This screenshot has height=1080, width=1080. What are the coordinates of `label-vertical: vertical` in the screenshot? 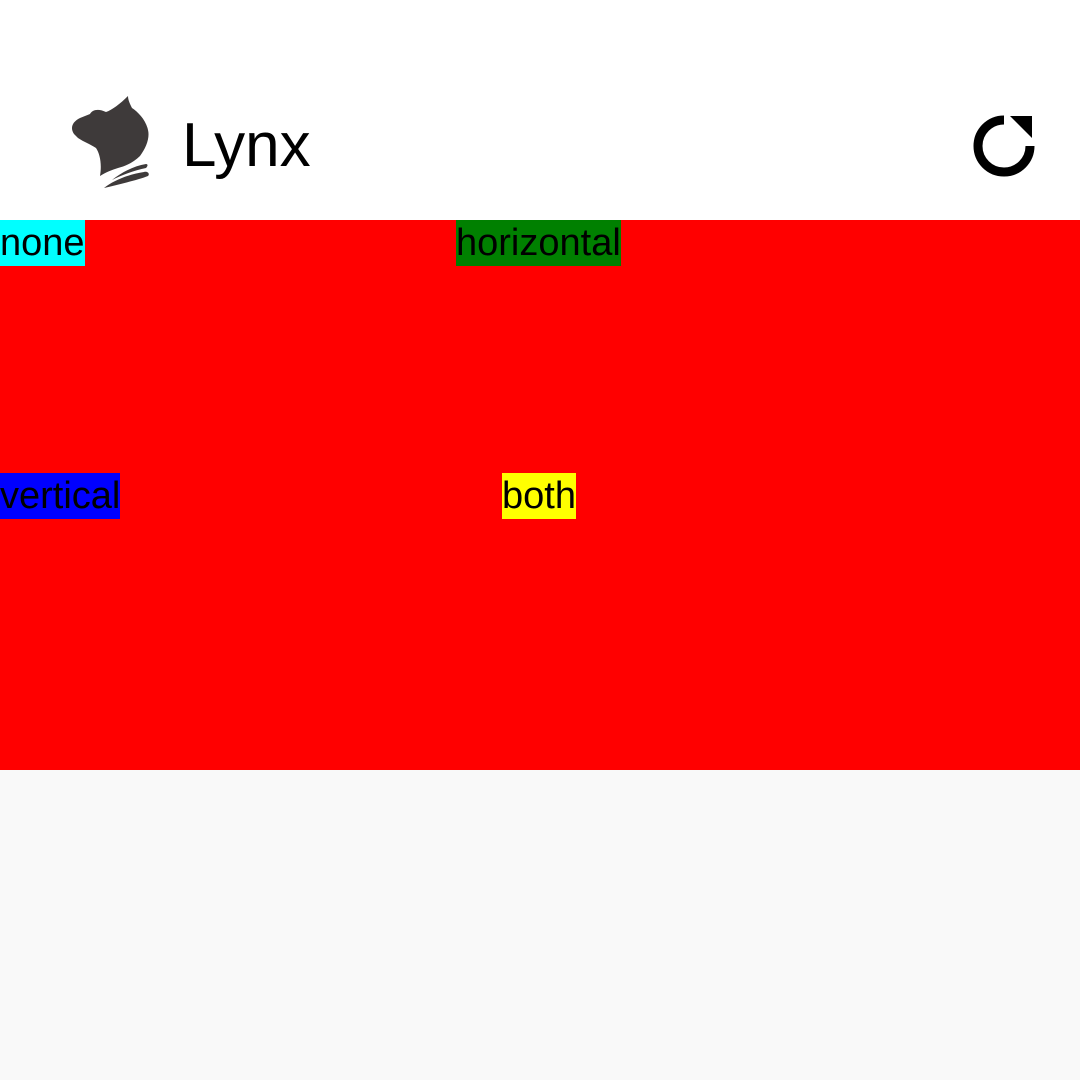 It's located at (60, 496).